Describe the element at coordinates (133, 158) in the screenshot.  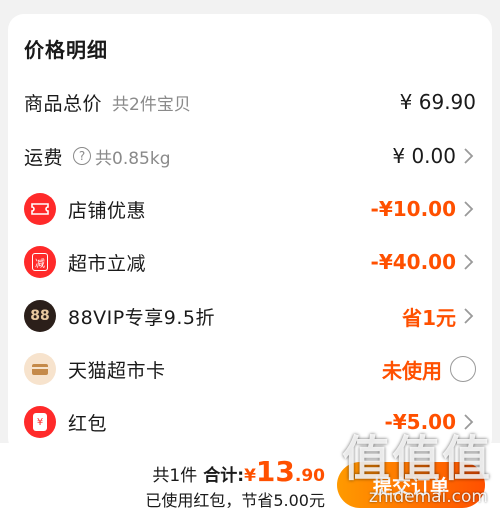
I see `shipping-weight-text: 共0.85kg` at that location.